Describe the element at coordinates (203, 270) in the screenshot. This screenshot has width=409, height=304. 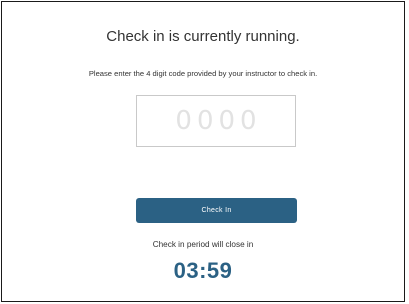
I see `countdown-timer: 03:59` at that location.